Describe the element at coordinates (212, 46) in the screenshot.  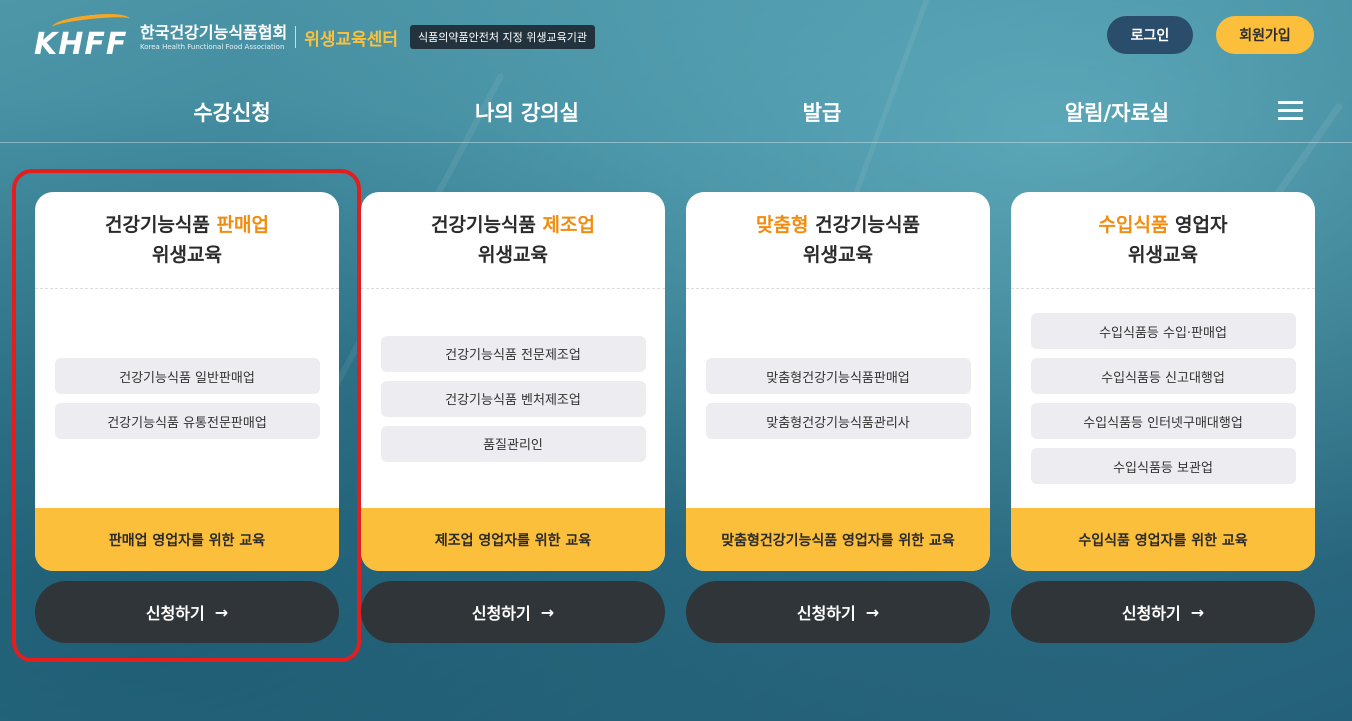
I see `org-name-en: Korea Health Functional Food Association` at that location.